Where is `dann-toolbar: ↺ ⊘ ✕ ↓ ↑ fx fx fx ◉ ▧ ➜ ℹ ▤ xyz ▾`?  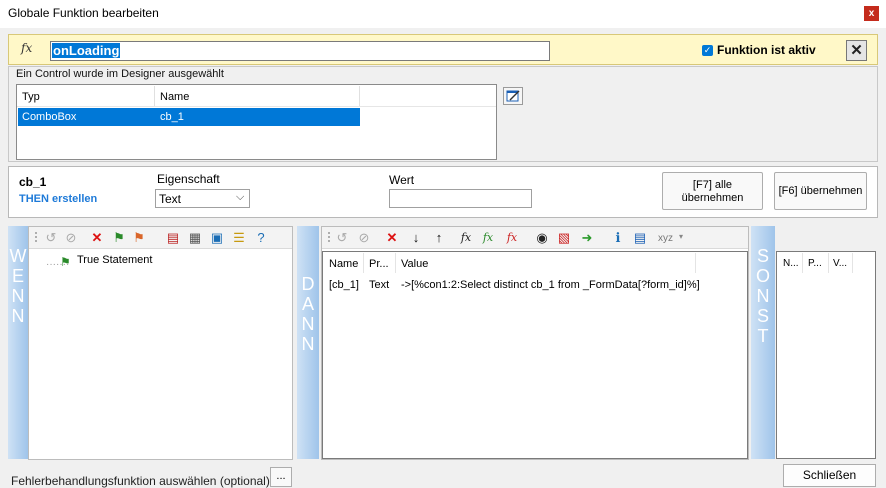 dann-toolbar: ↺ ⊘ ✕ ↓ ↑ fx fx fx ◉ ▧ ➜ ℹ ▤ xyz ▾ is located at coordinates (535, 238).